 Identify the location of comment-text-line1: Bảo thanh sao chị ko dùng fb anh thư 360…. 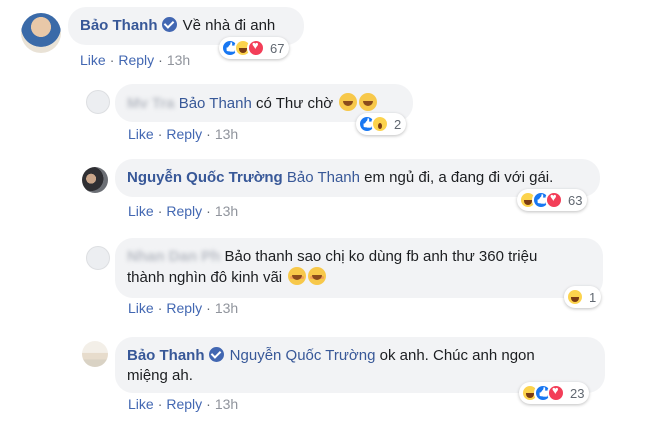
(381, 256).